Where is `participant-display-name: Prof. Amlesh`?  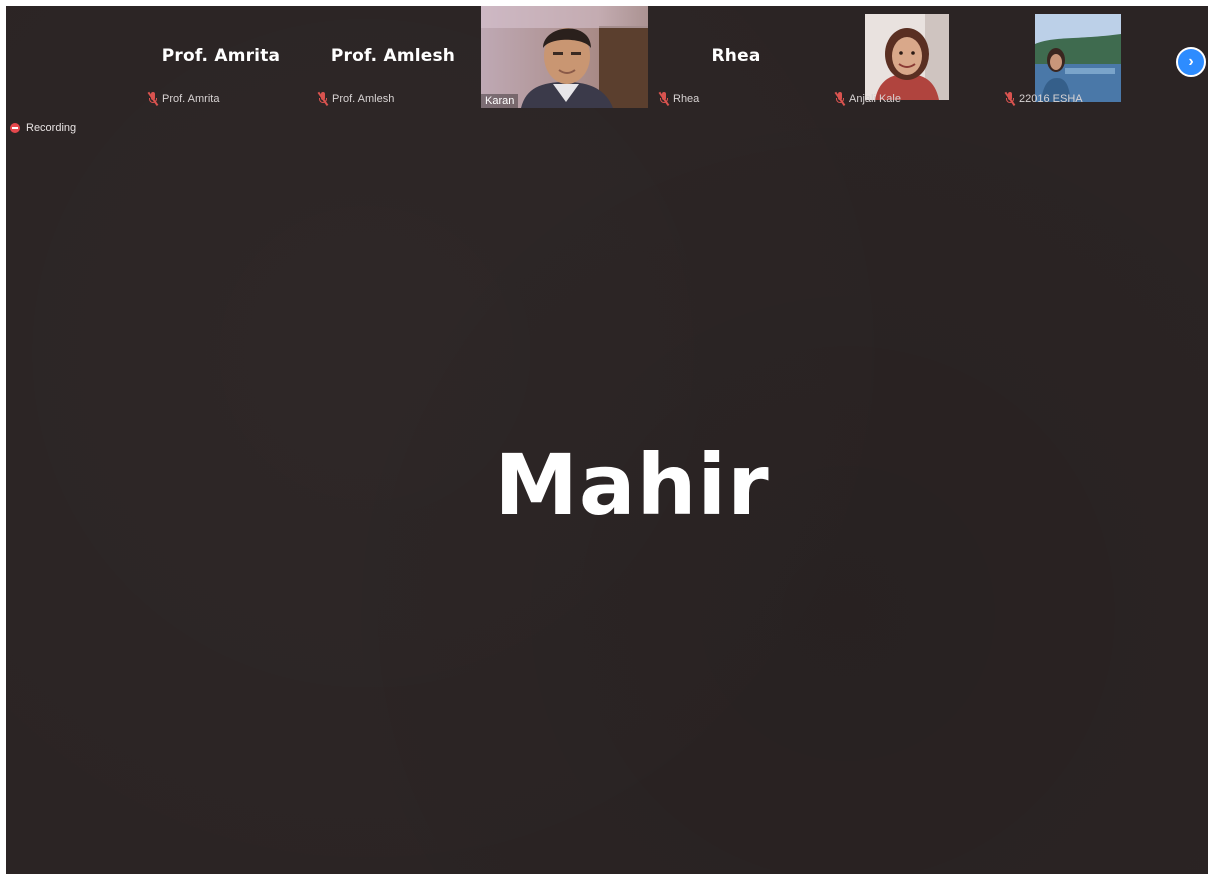 participant-display-name: Prof. Amlesh is located at coordinates (393, 56).